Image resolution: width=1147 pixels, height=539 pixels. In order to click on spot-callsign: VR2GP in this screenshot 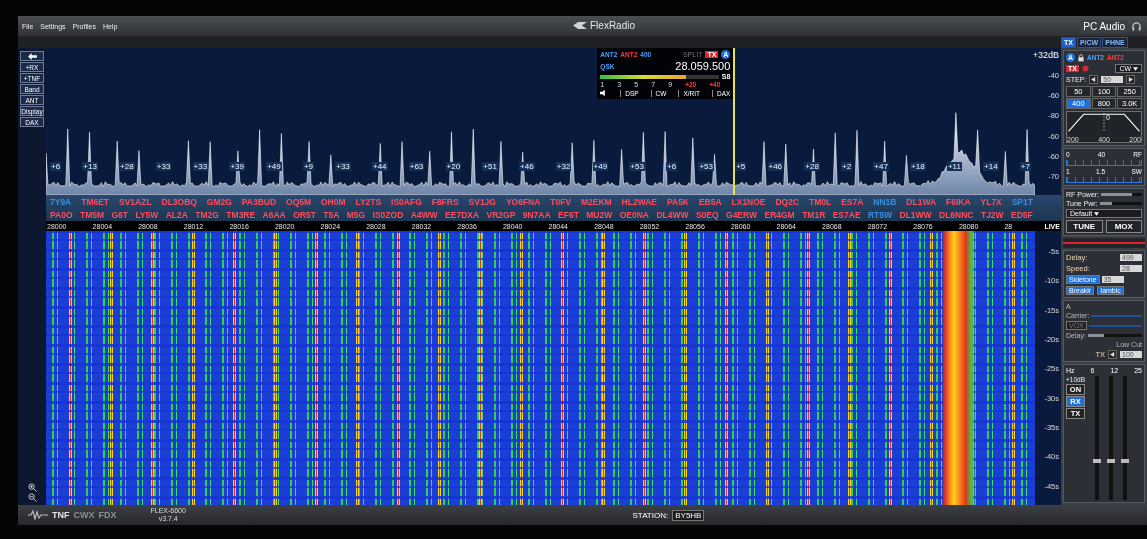, I will do `click(501, 214)`.